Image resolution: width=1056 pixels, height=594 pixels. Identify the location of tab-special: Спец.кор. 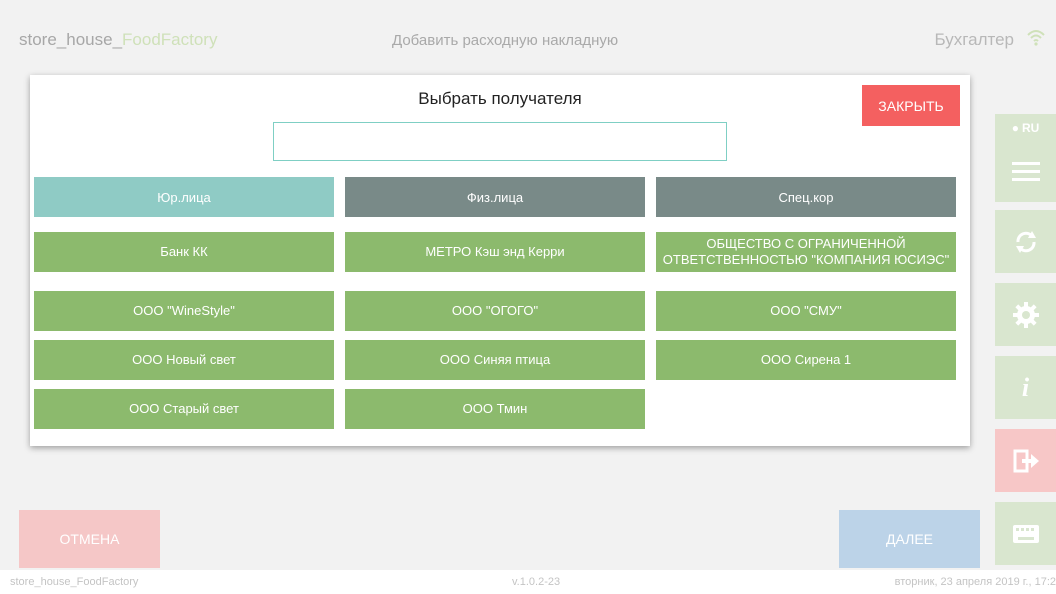
(806, 197).